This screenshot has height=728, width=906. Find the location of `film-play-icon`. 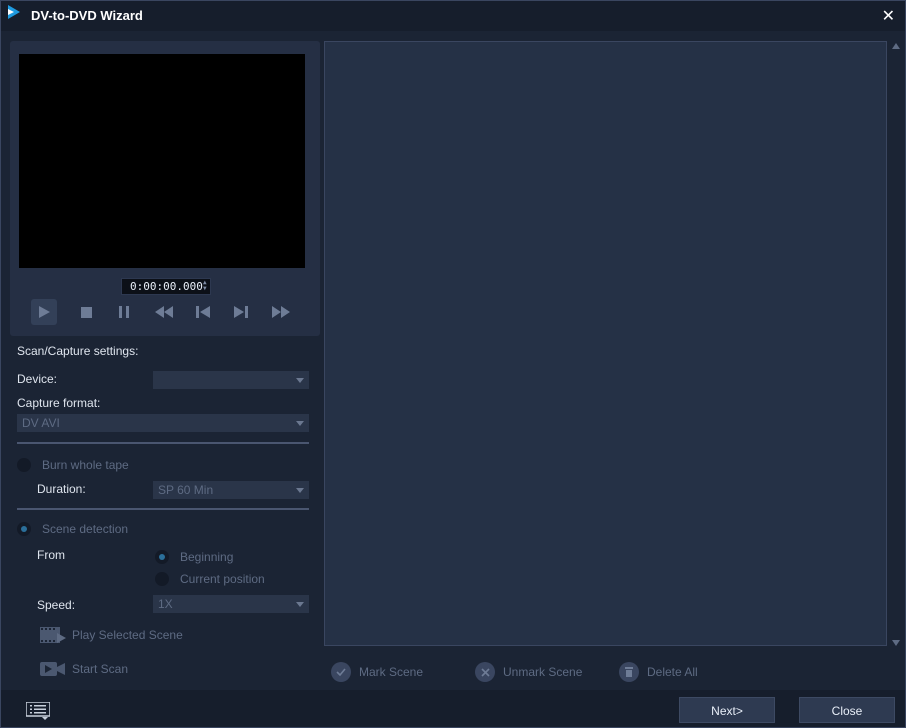

film-play-icon is located at coordinates (53, 635).